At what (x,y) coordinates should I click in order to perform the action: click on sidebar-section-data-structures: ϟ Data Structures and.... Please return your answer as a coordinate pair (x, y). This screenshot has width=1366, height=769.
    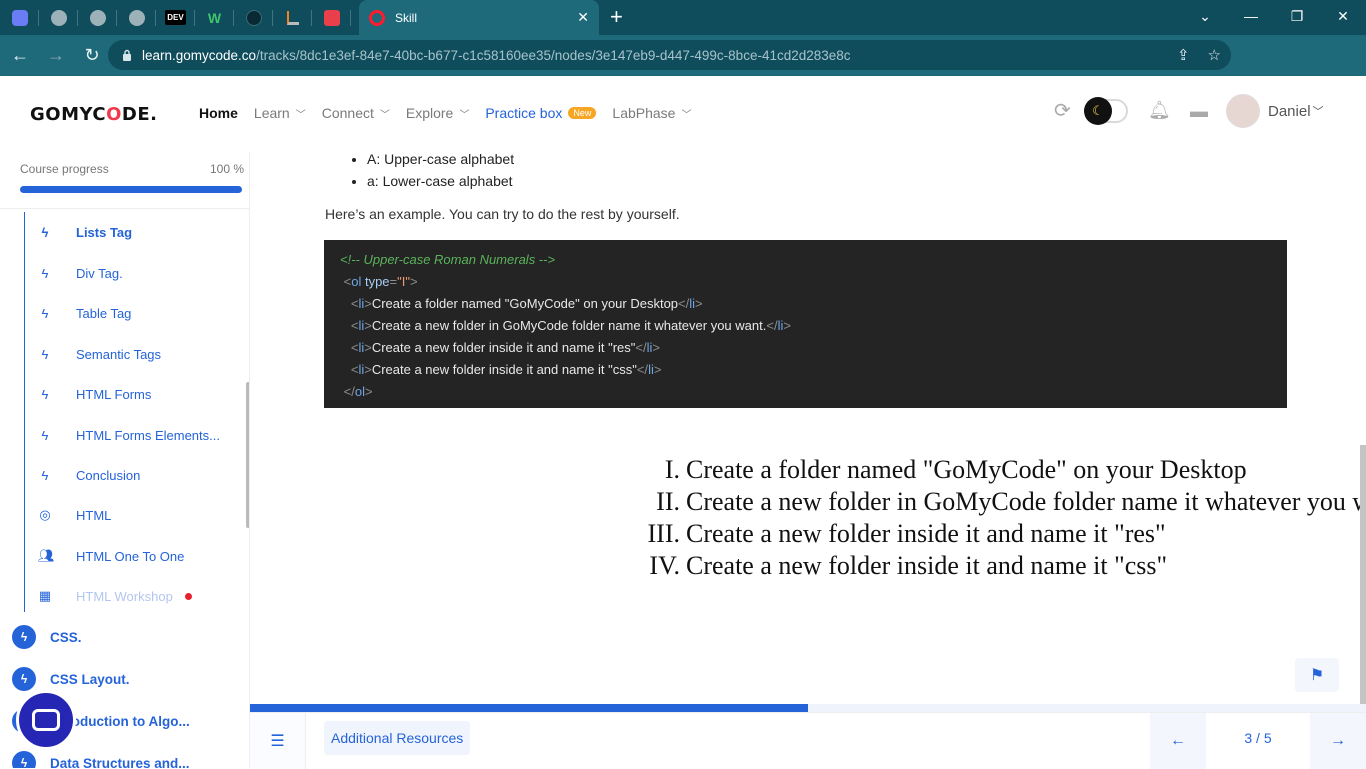
    Looking at the image, I should click on (101, 759).